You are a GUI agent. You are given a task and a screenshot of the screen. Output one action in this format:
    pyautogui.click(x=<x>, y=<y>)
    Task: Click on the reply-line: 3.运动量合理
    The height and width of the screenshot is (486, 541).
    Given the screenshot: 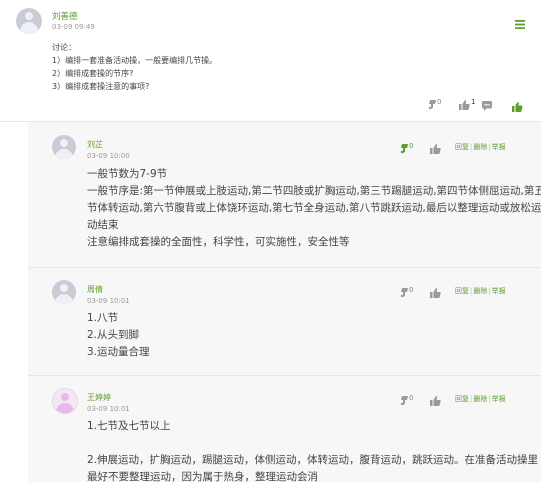 What is the action you would take?
    pyautogui.click(x=118, y=352)
    